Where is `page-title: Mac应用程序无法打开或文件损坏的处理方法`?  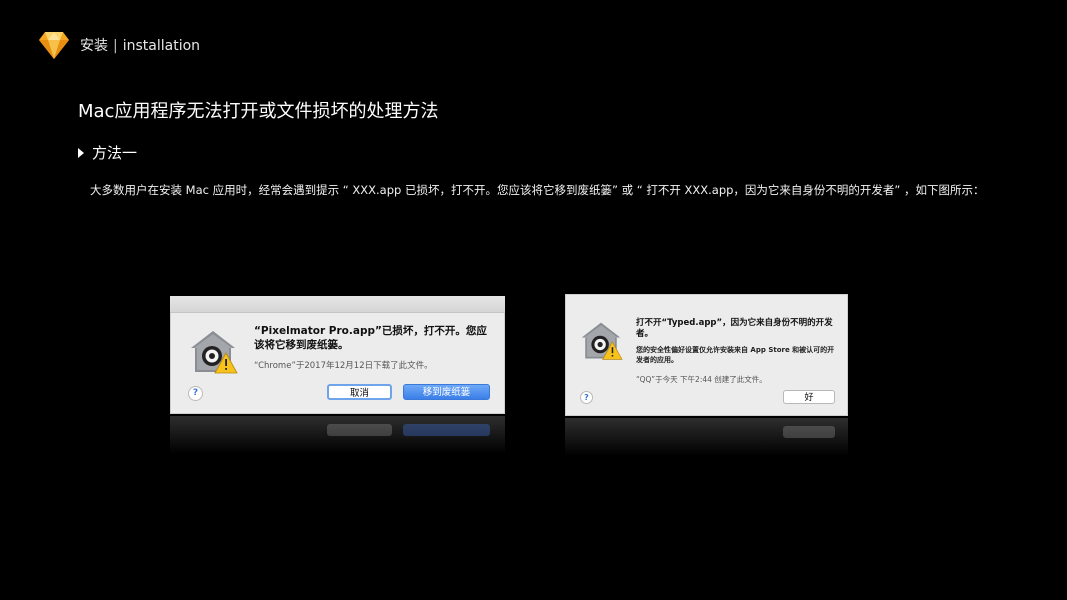 page-title: Mac应用程序无法打开或文件损坏的处理方法 is located at coordinates (258, 111).